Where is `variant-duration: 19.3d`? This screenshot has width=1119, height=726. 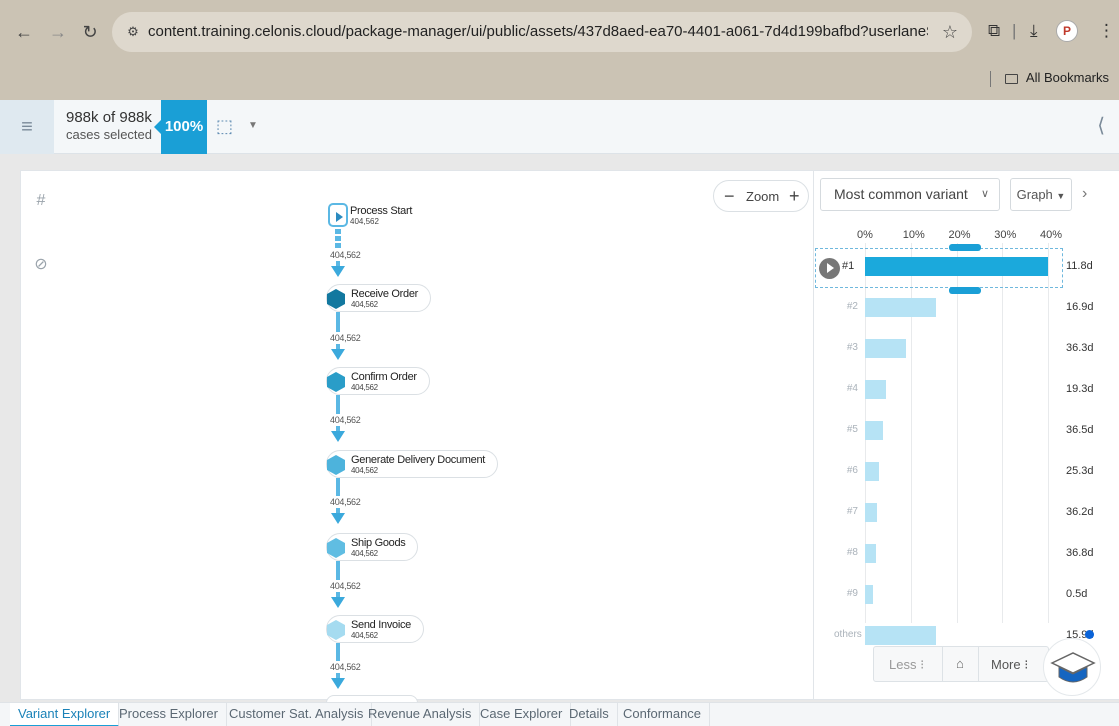 variant-duration: 19.3d is located at coordinates (1080, 389).